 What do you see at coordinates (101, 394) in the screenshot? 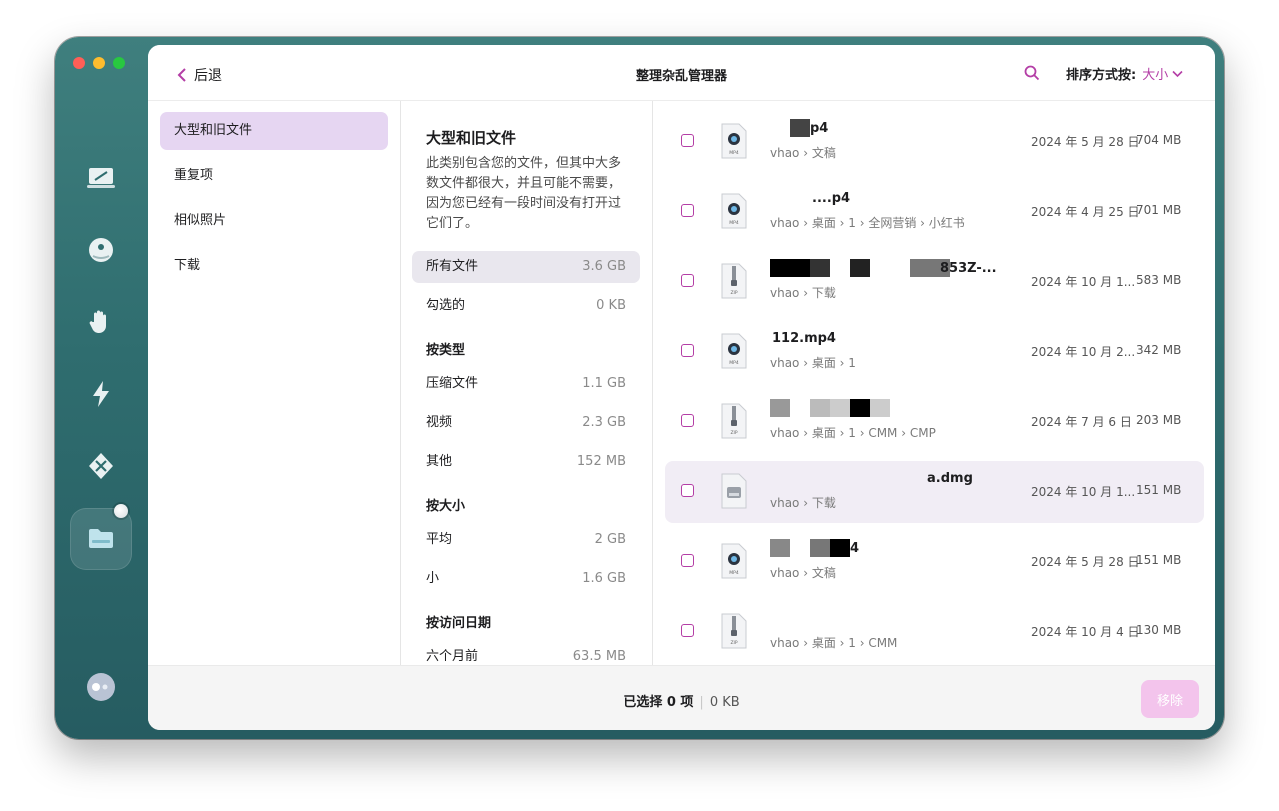
I see `performance-bolt-icon` at bounding box center [101, 394].